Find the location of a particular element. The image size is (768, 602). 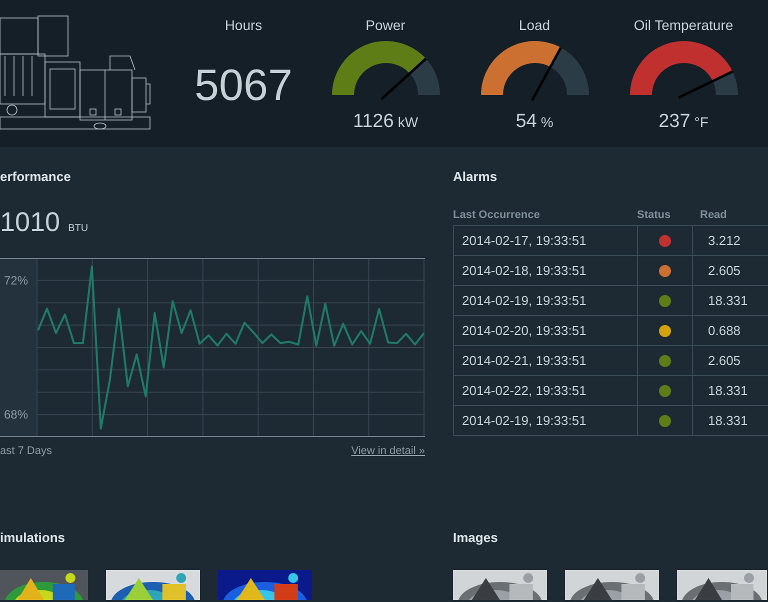

gauge-value: 54 is located at coordinates (526, 122).